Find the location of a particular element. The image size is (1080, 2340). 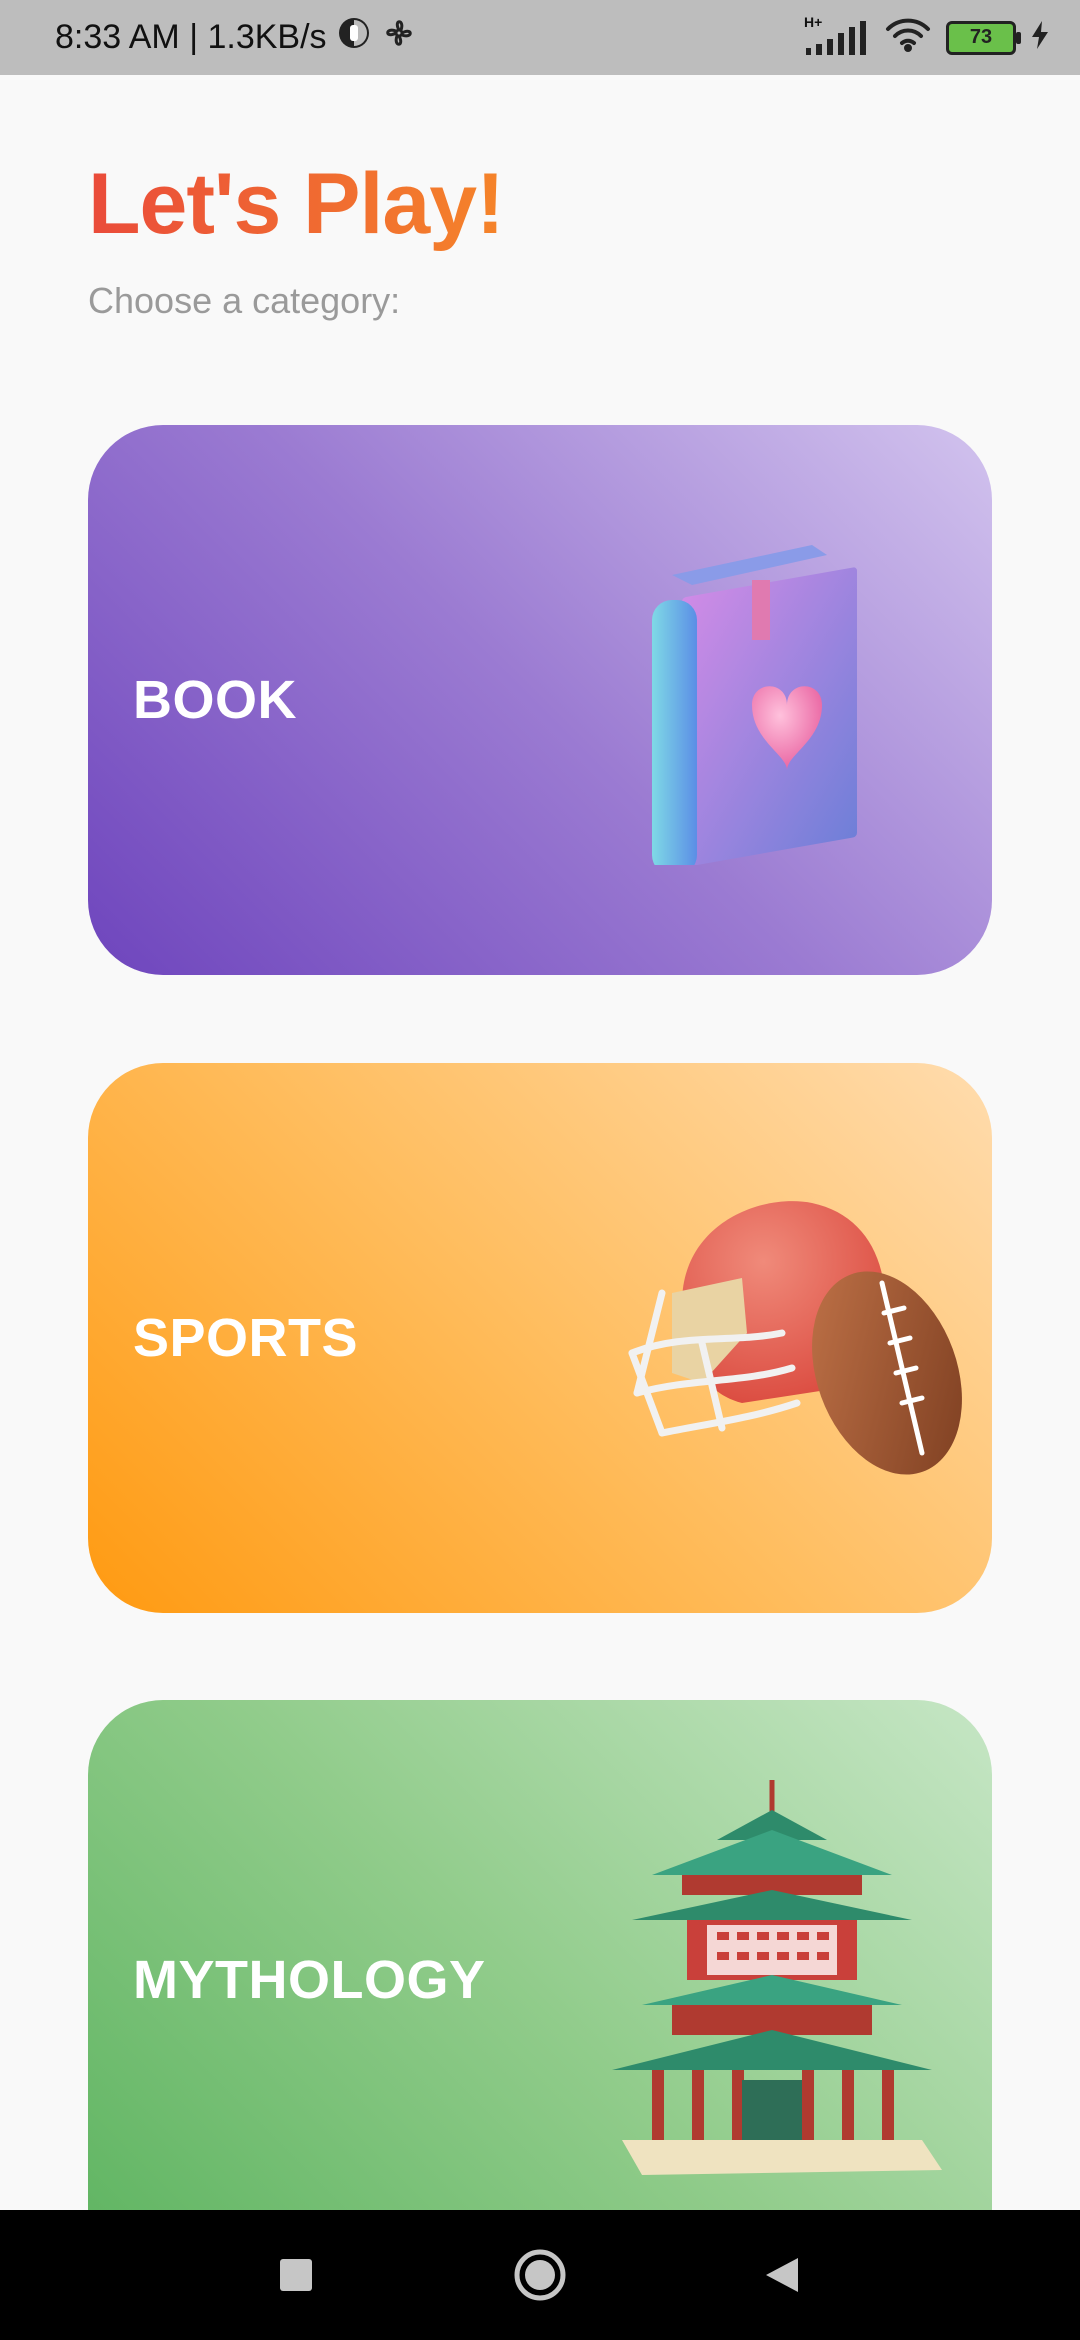

home-button is located at coordinates (540, 2275).